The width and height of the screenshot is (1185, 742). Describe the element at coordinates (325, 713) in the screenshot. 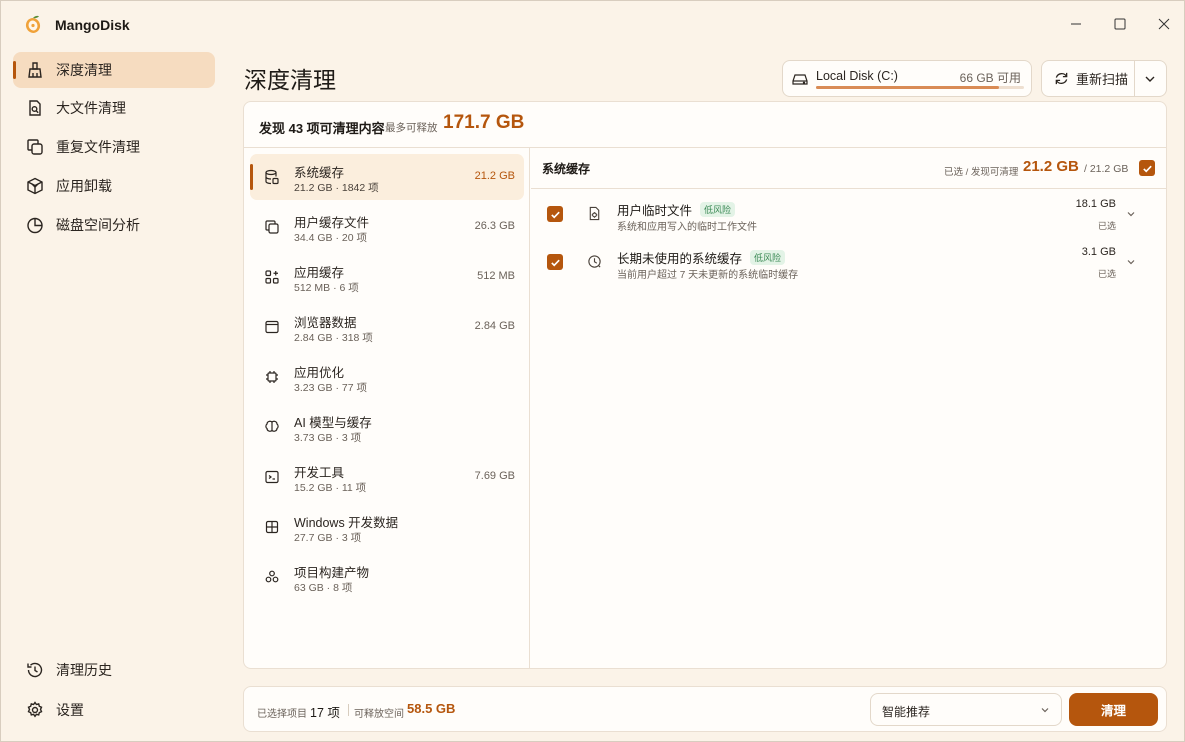

I see `selected-items-count: 17 项` at that location.